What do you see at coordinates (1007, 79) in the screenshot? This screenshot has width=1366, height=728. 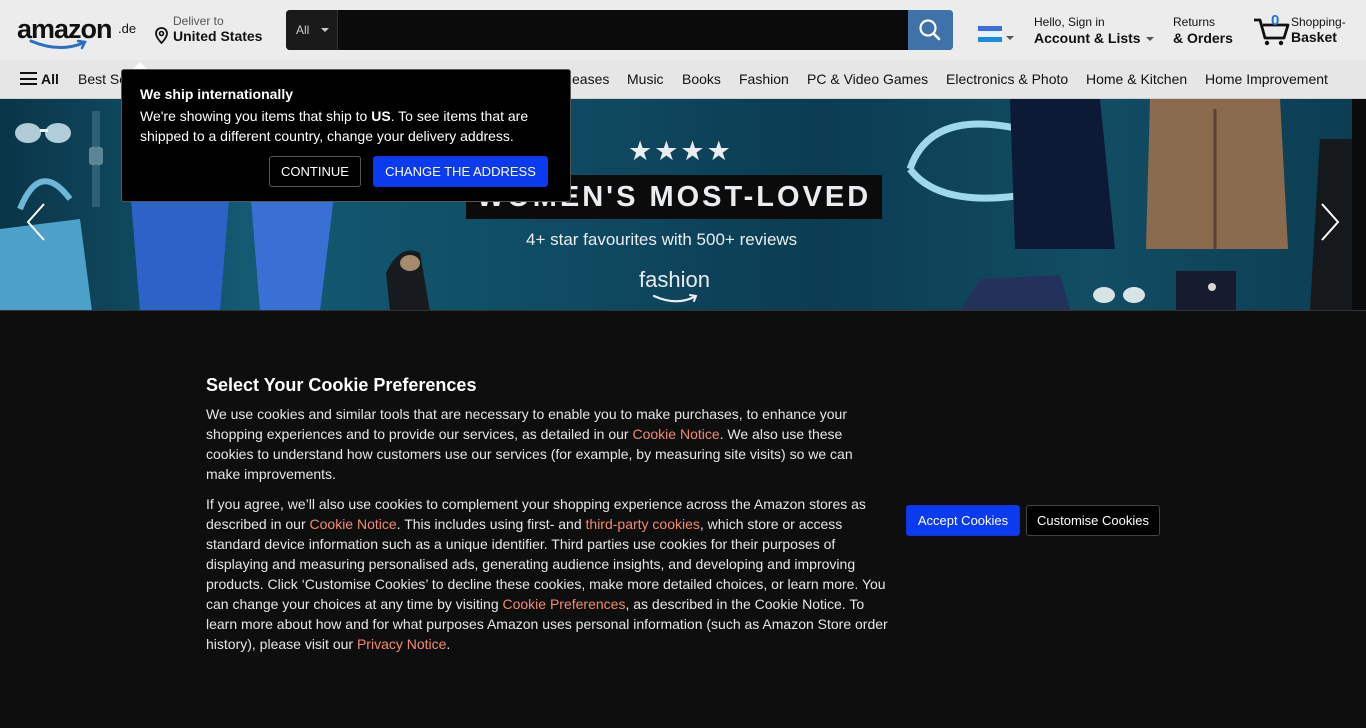 I see `nav-item-electronics-photo: Electronics & Photo` at bounding box center [1007, 79].